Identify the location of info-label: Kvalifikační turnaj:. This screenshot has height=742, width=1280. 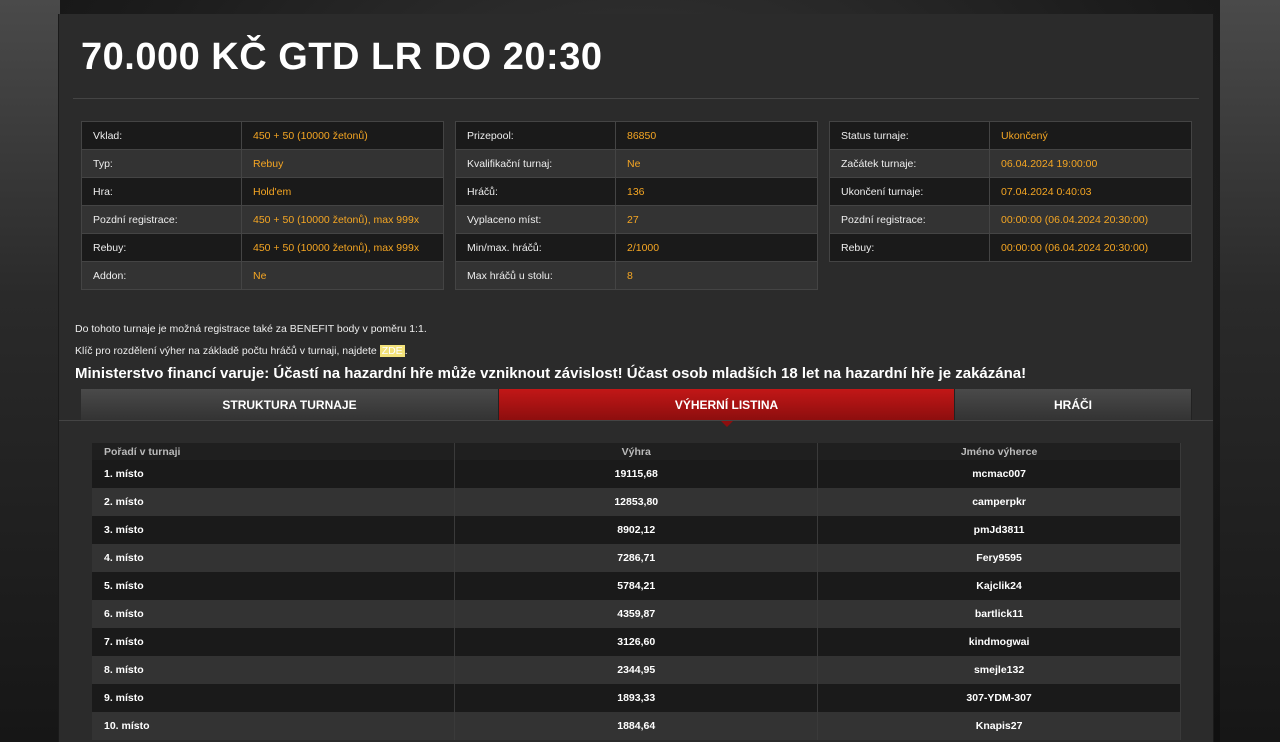
(535, 163).